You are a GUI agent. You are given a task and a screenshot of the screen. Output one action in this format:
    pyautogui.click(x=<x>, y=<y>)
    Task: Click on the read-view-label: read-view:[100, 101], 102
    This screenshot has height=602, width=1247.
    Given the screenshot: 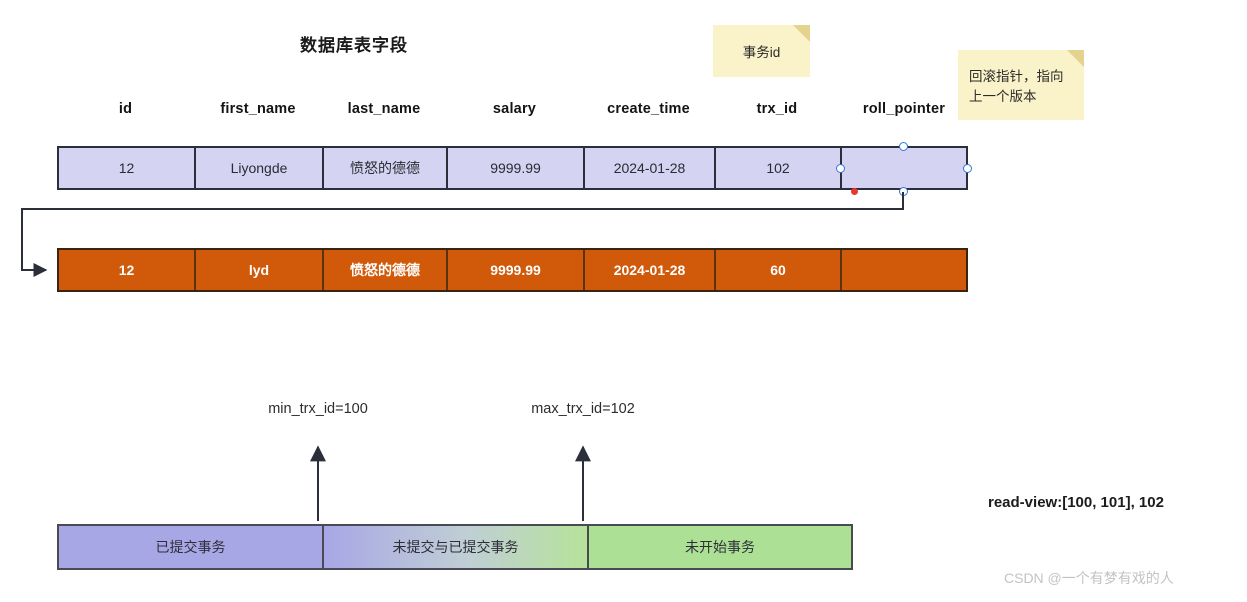 What is the action you would take?
    pyautogui.click(x=1076, y=502)
    